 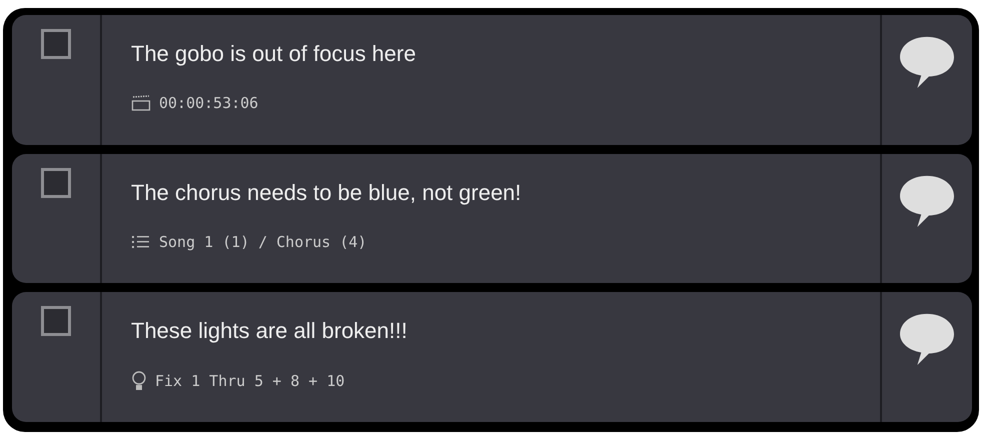 I want to click on note-text: The chorus needs to be blue, not green!, so click(x=326, y=193).